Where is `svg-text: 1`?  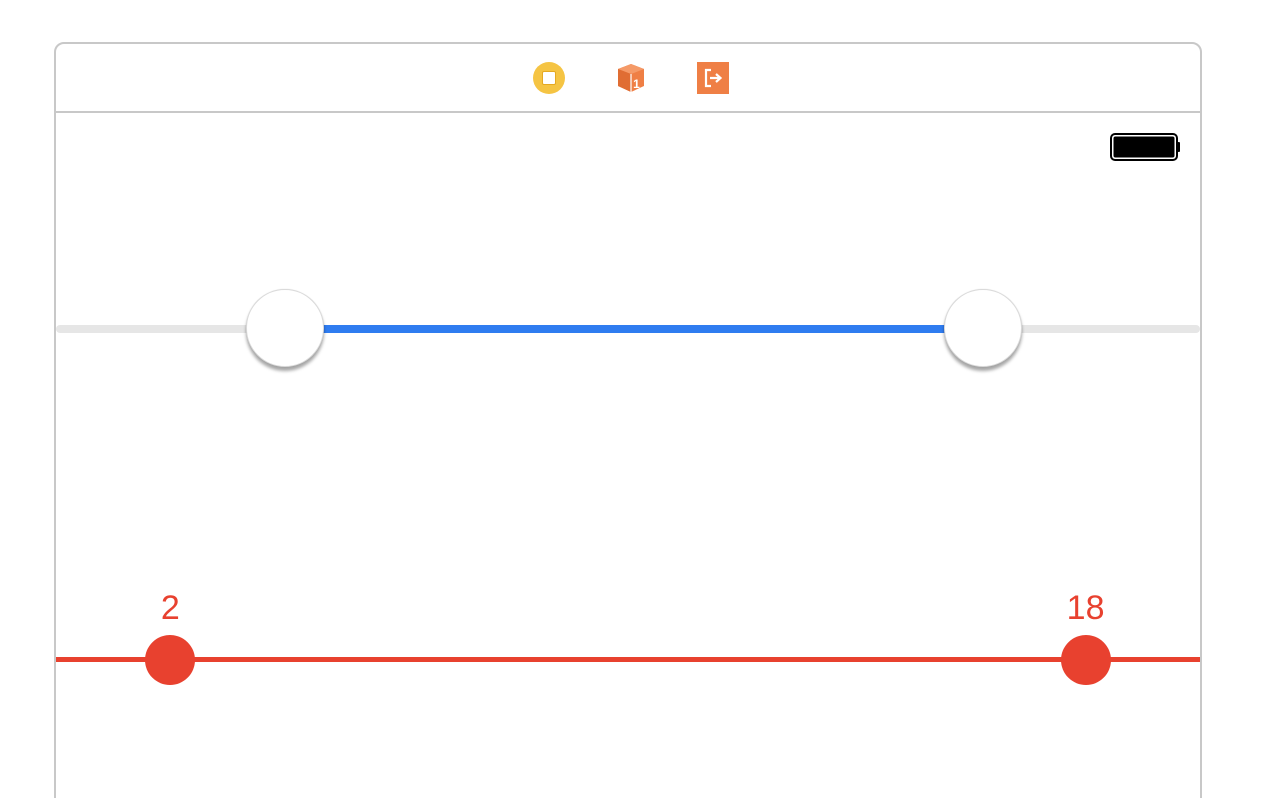 svg-text: 1 is located at coordinates (636, 84).